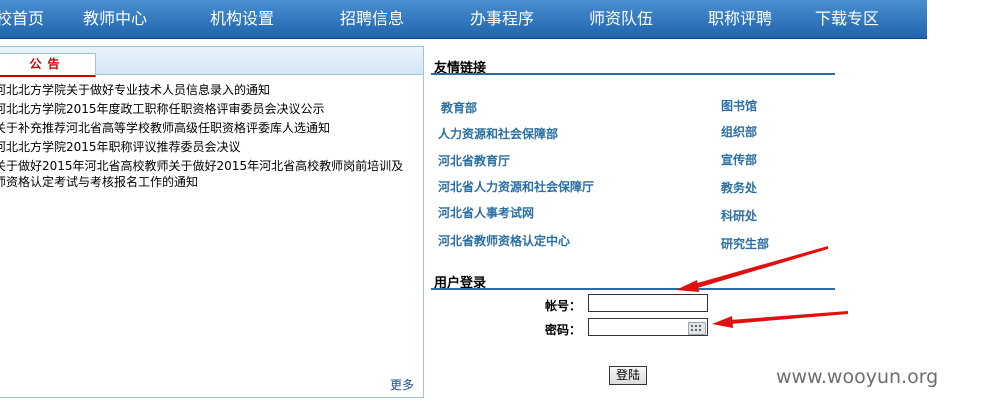 The width and height of the screenshot is (982, 407). Describe the element at coordinates (516, 186) in the screenshot. I see `link-hebei-hrss: 河北省人力资源和社会保障厅` at that location.